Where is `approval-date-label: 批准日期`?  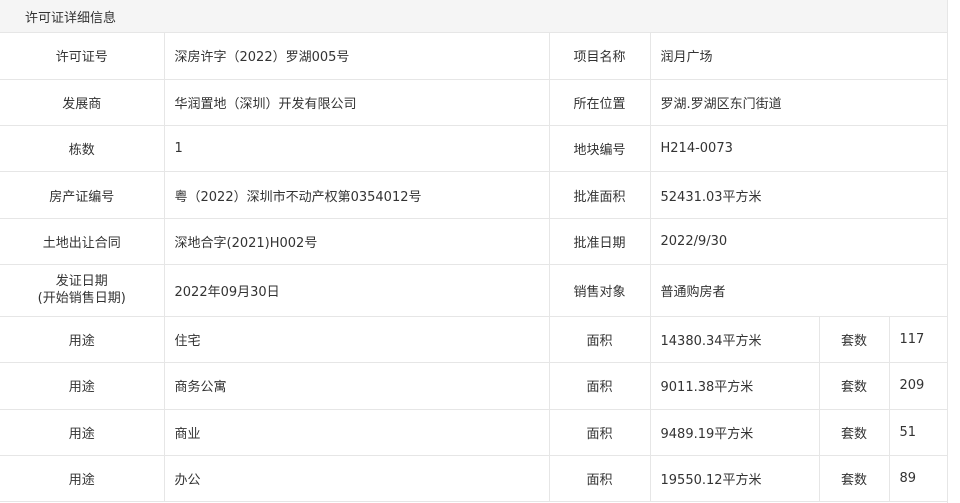
approval-date-label: 批准日期 is located at coordinates (600, 241).